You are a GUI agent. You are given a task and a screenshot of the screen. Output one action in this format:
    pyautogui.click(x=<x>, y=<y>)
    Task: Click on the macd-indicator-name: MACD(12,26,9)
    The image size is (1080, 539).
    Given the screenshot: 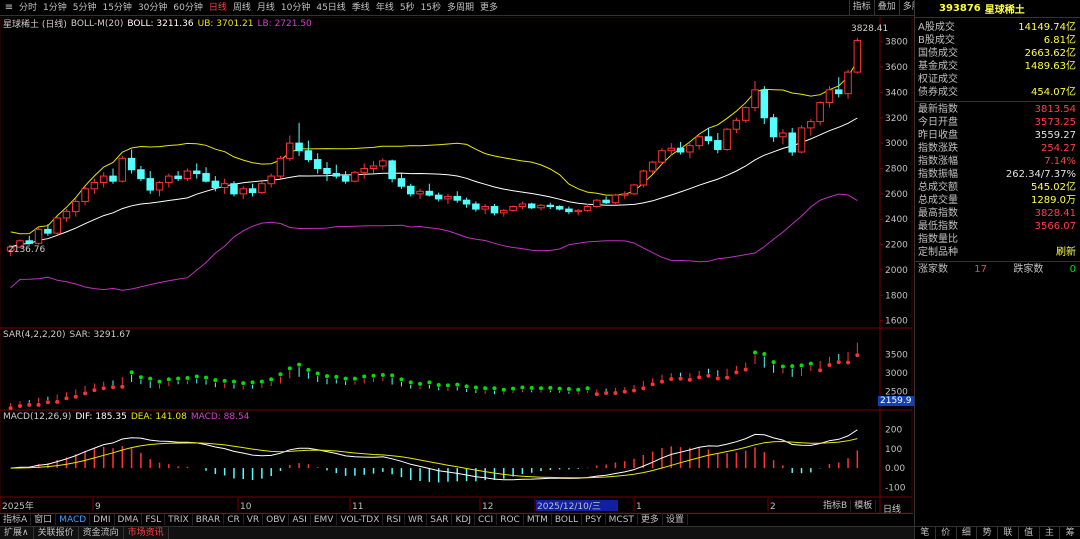 What is the action you would take?
    pyautogui.click(x=37, y=417)
    